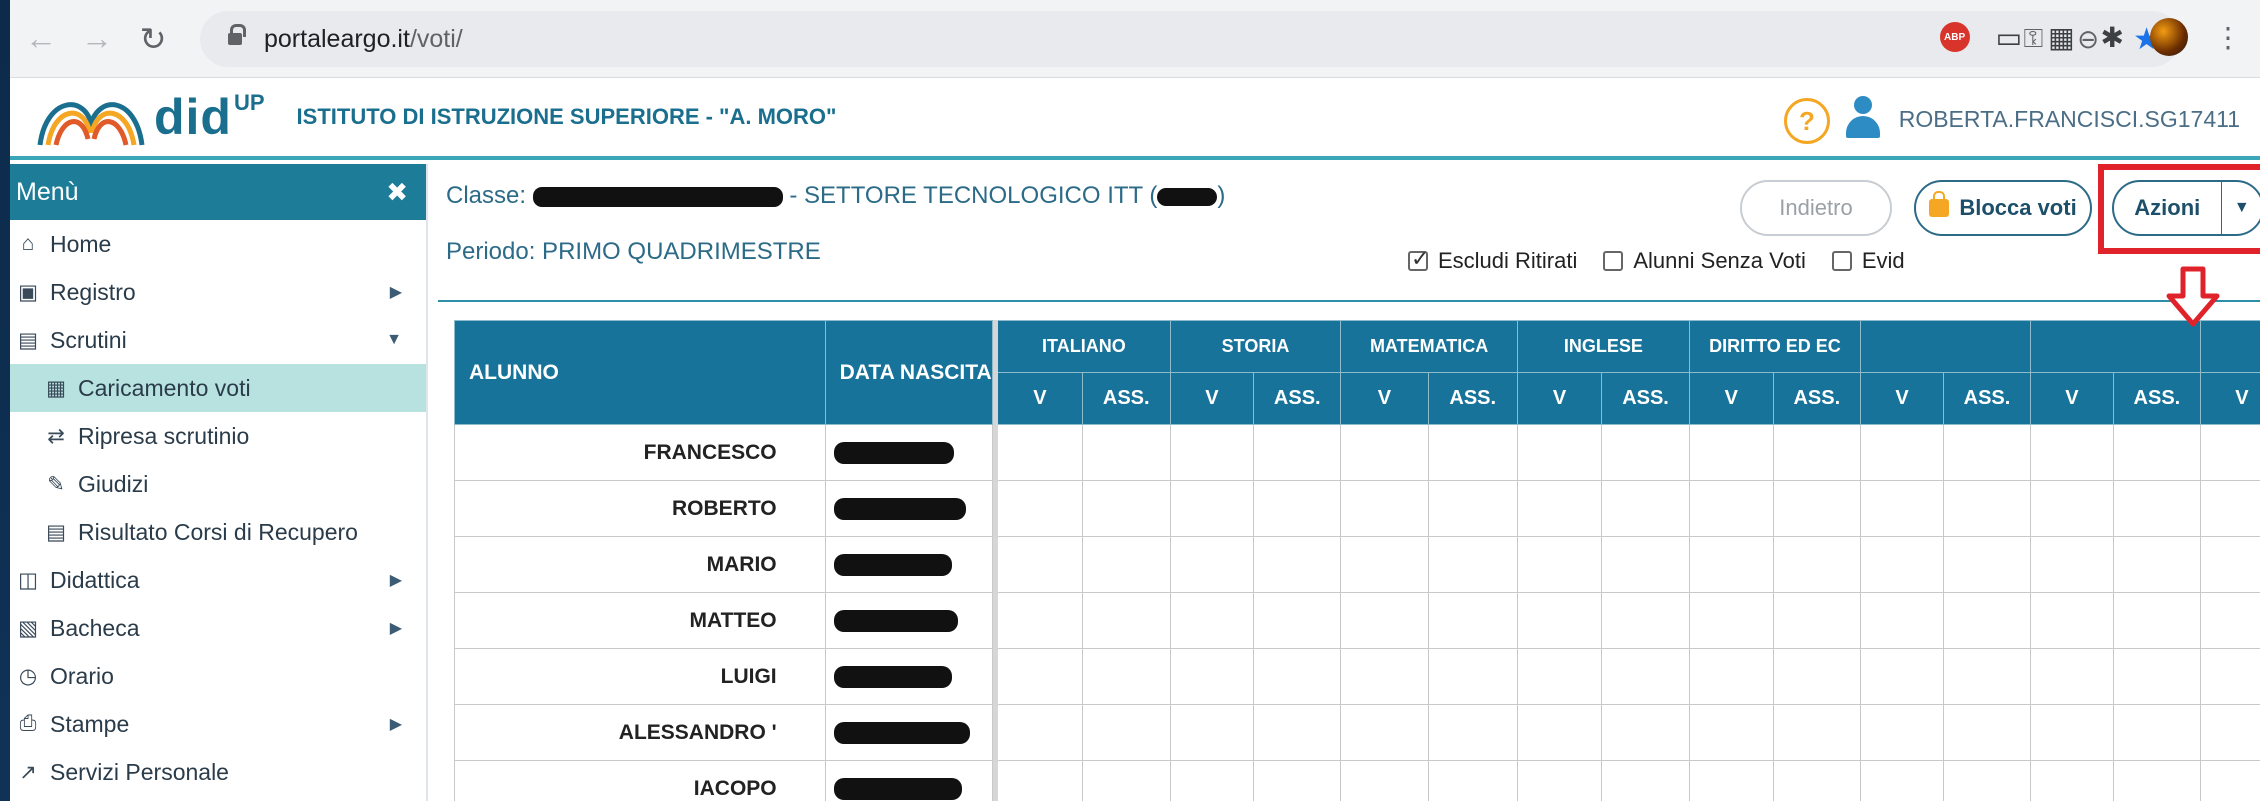 This screenshot has width=2260, height=801. I want to click on username: ROBERTA.FRANCISCI.SG17411, so click(2069, 119).